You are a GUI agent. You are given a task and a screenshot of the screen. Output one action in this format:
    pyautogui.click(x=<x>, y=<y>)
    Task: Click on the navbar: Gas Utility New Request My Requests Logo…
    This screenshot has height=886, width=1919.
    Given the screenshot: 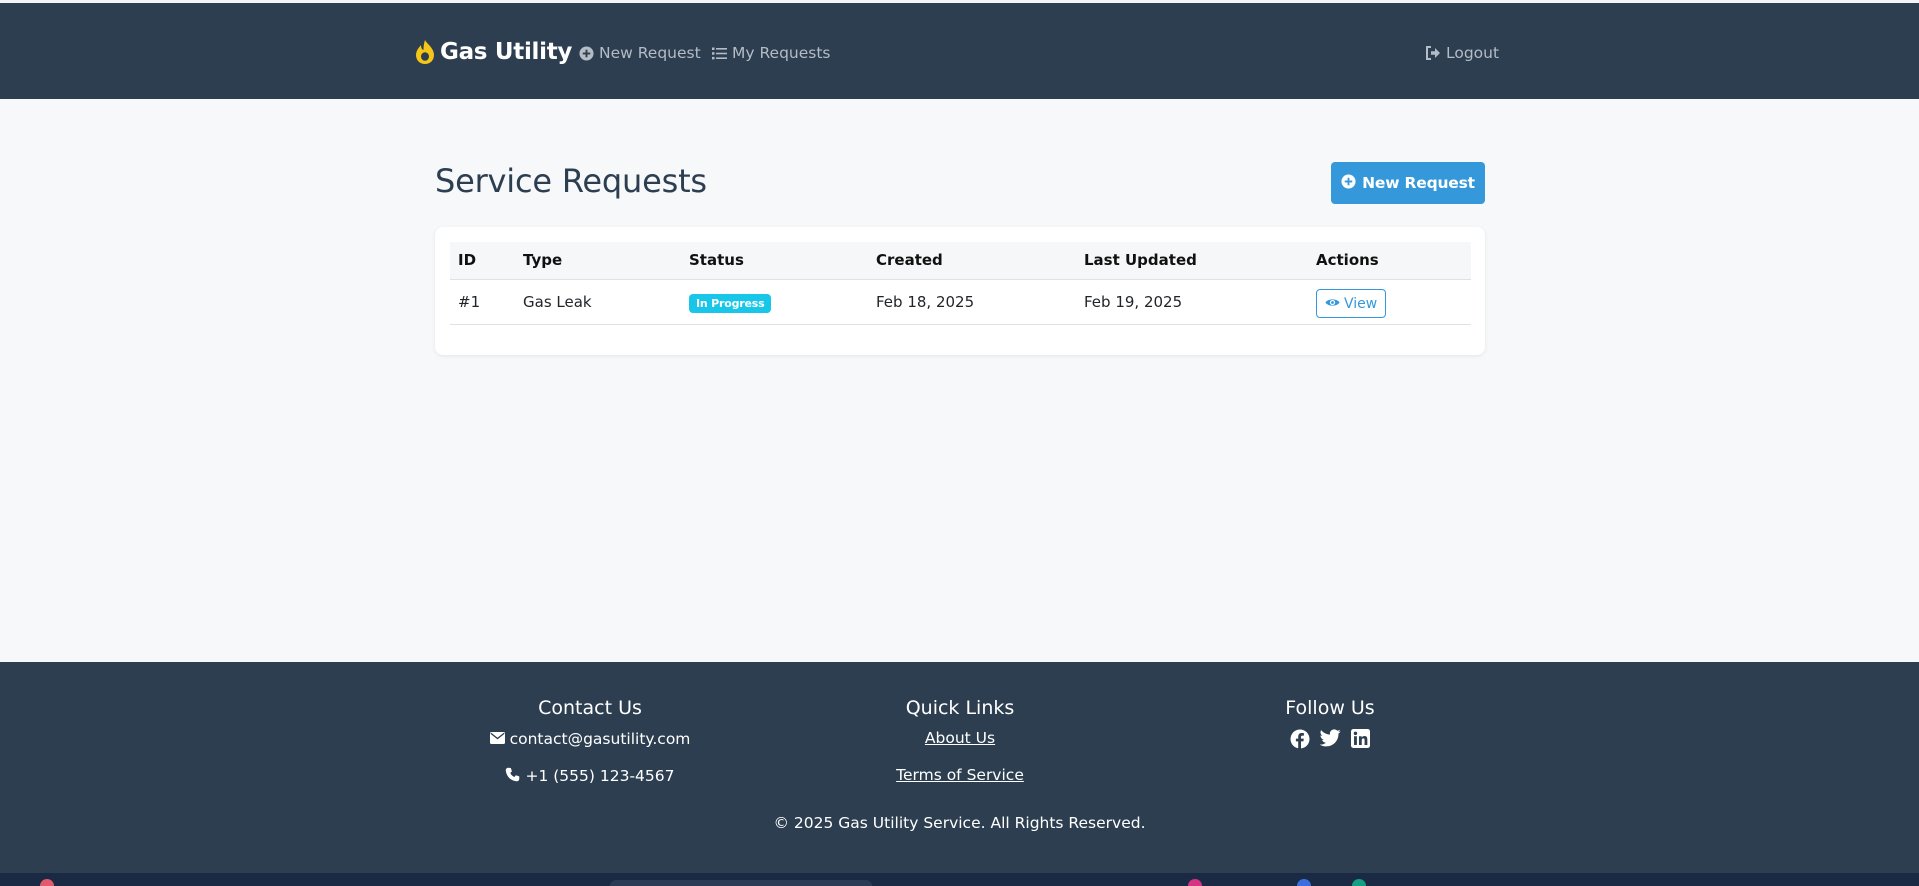 What is the action you would take?
    pyautogui.click(x=959, y=51)
    